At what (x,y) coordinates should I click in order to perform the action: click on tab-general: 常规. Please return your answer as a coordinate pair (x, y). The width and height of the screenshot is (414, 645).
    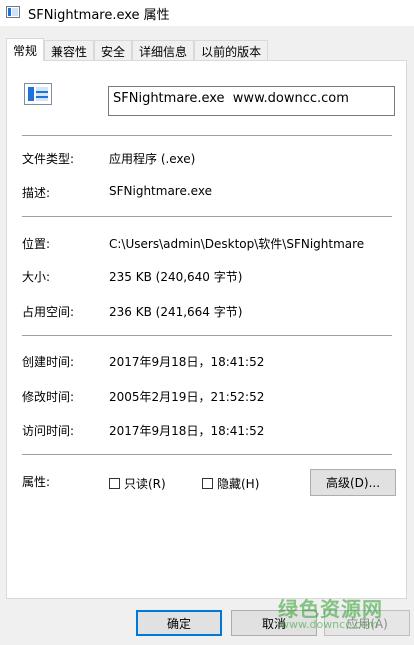
    Looking at the image, I should click on (25, 49).